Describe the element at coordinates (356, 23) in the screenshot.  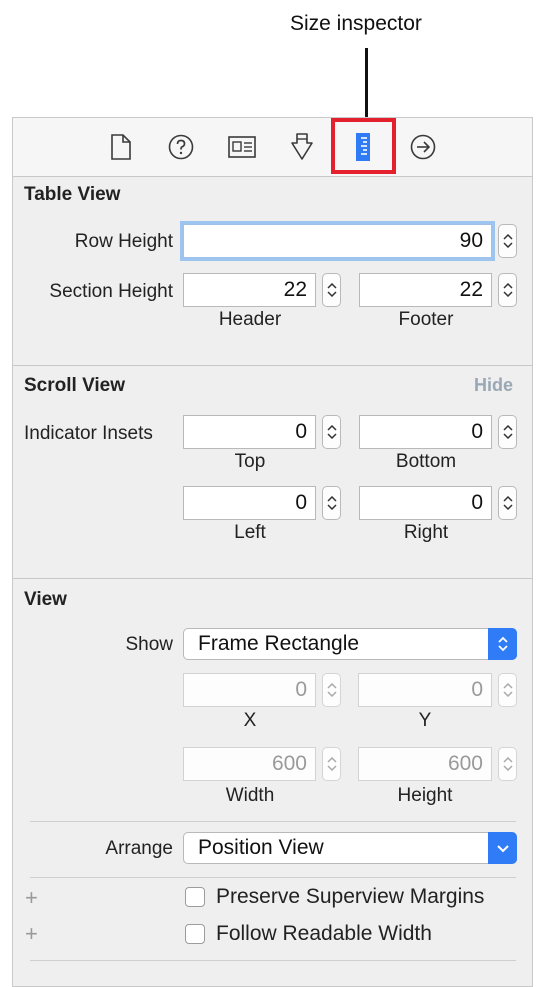
I see `size-inspector-callout: Size inspector` at that location.